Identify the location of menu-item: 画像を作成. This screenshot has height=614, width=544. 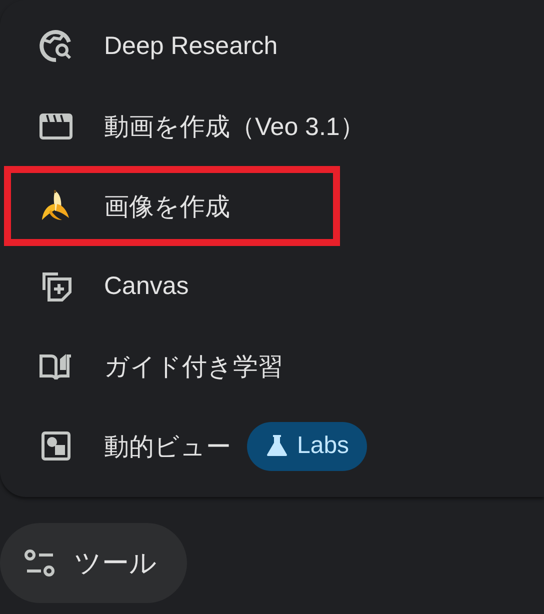
(167, 206).